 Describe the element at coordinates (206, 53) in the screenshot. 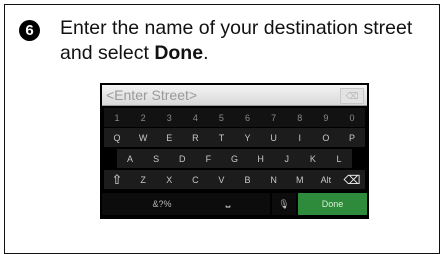

I see `instruction-text-end: .` at that location.